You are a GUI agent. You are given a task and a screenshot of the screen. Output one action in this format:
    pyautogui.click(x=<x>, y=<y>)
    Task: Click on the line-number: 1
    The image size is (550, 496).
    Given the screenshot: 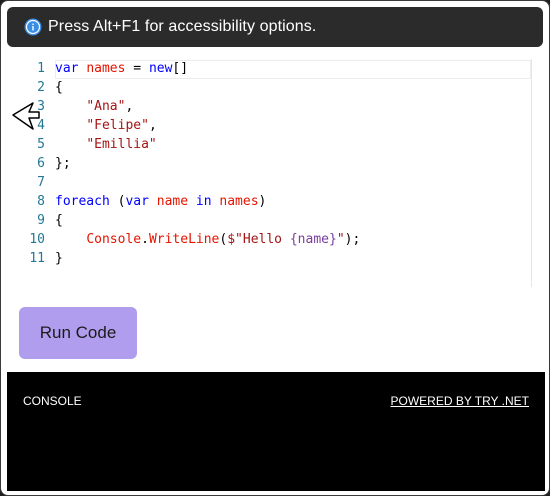 What is the action you would take?
    pyautogui.click(x=41, y=68)
    